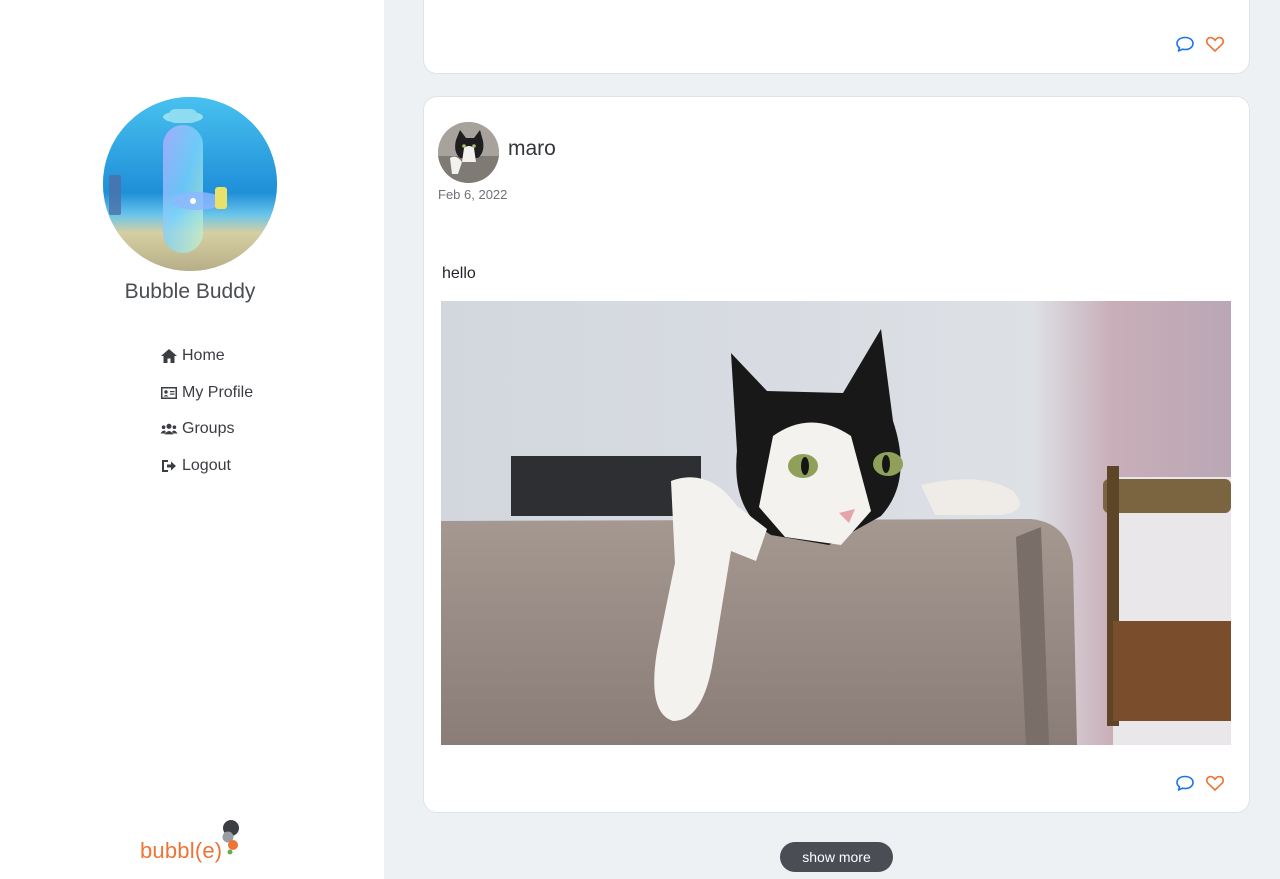 The width and height of the screenshot is (1280, 879). I want to click on main-nav: Home My Profile Groups Logout, so click(206, 418).